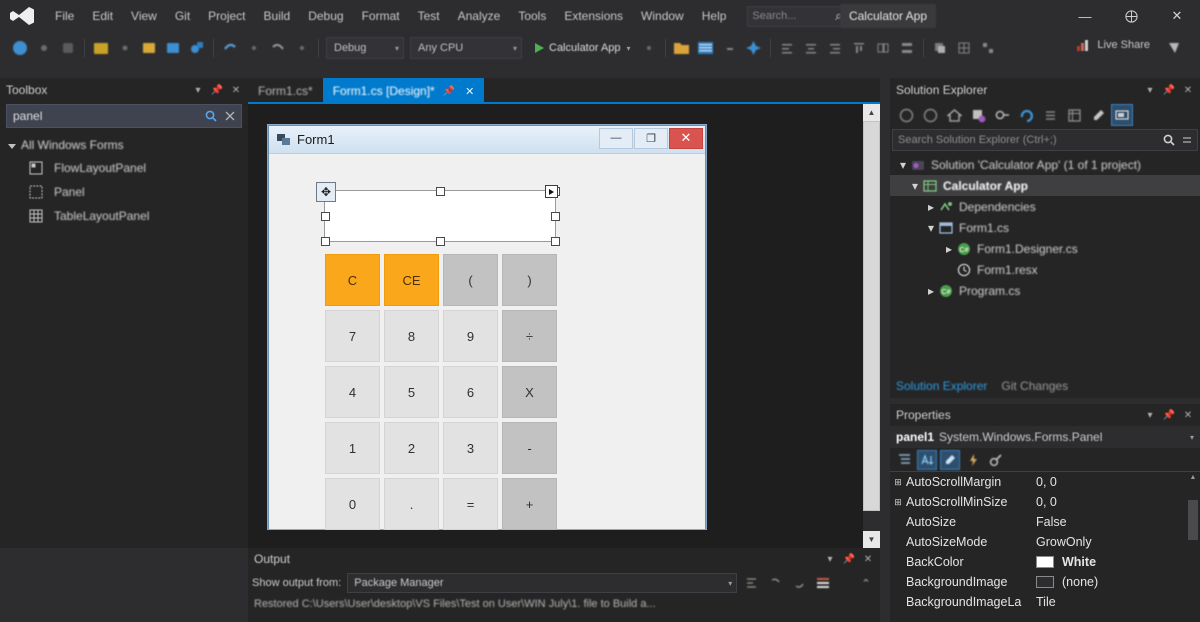 The width and height of the screenshot is (1200, 622). What do you see at coordinates (236, 90) in the screenshot?
I see `toolbox-close-icon: ✕` at bounding box center [236, 90].